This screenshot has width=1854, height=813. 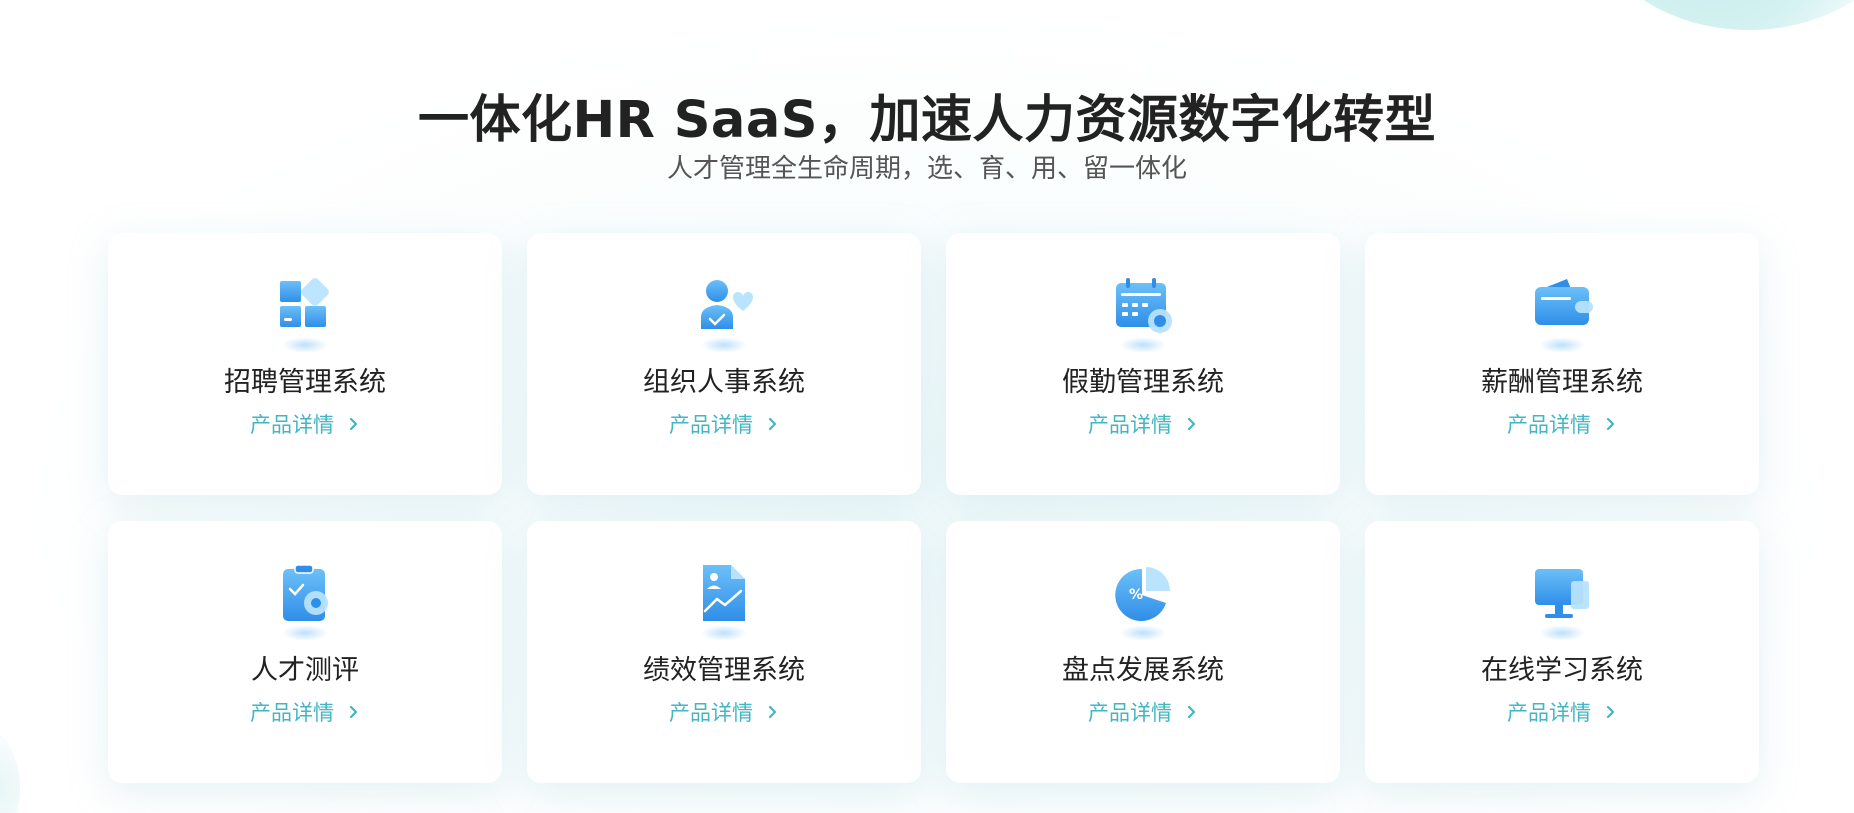 I want to click on page-subtitle: 人才管理全生命周期，选、育、用、留一体化, so click(x=926, y=169).